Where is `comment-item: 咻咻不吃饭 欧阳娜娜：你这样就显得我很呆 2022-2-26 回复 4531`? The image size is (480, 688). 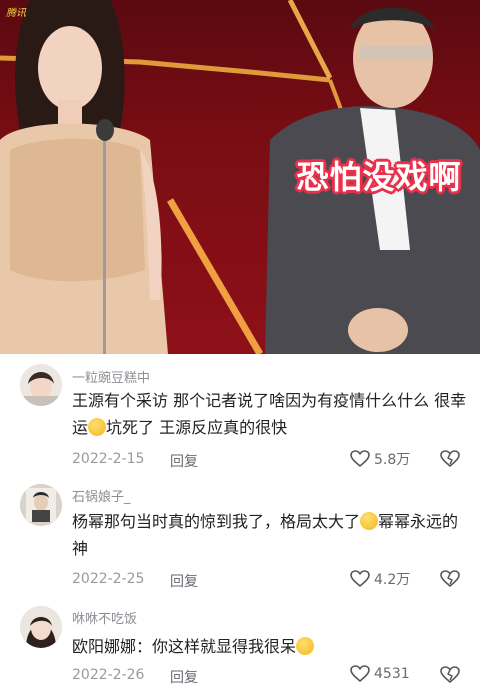
comment-item: 咻咻不吃饭 欧阳娜娜：你这样就显得我很呆 2022-2-26 回复 4531 is located at coordinates (240, 639).